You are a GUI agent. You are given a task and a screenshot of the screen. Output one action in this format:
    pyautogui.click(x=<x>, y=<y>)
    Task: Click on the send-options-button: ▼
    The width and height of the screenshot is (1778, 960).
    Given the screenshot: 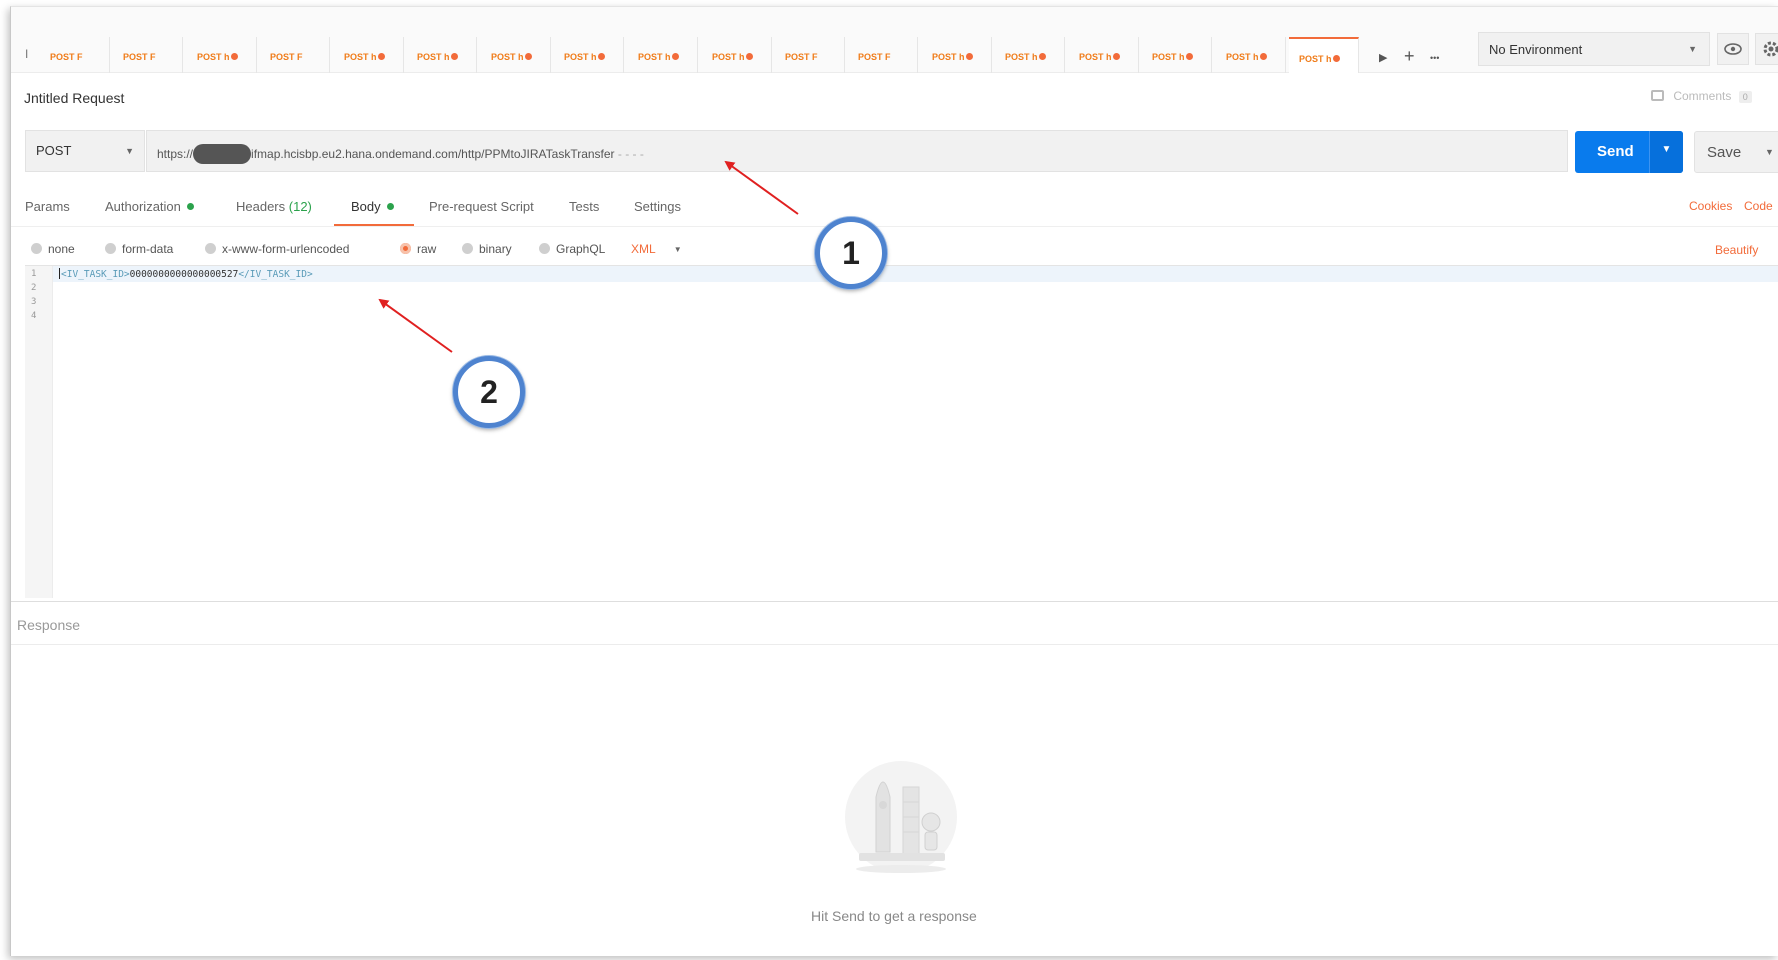 What is the action you would take?
    pyautogui.click(x=1666, y=152)
    